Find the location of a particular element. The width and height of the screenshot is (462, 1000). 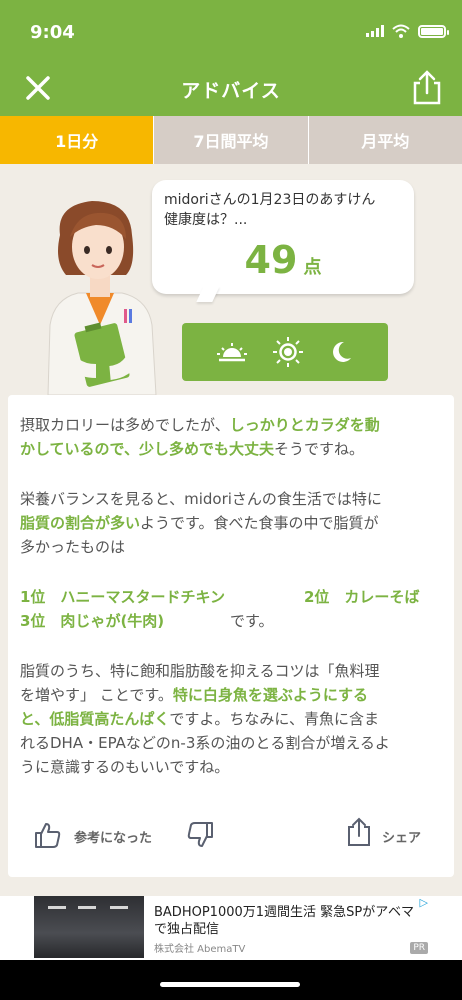

health-score: 49 点 is located at coordinates (283, 260).